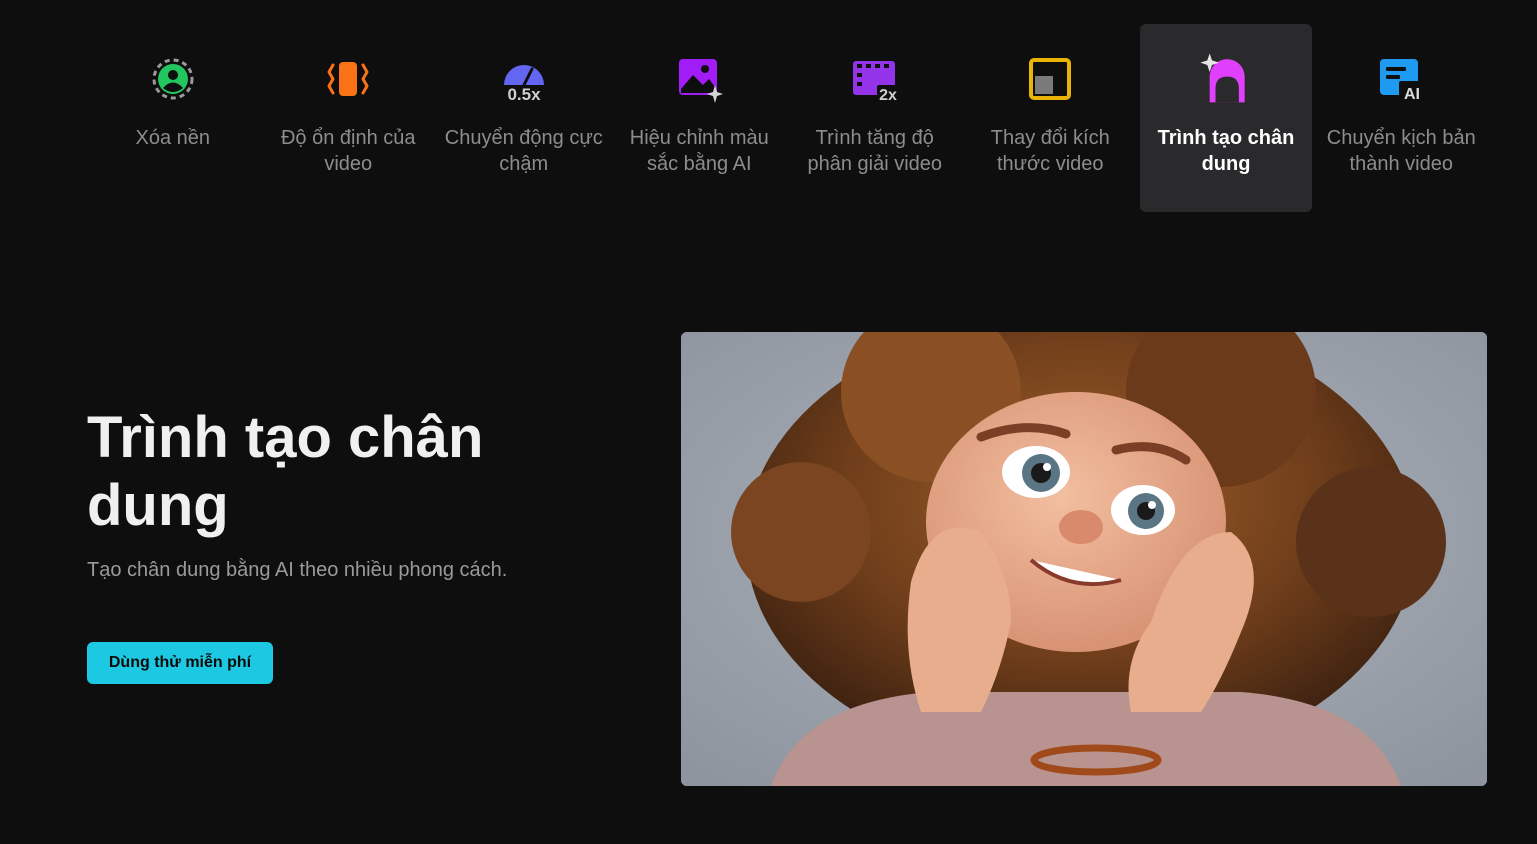  Describe the element at coordinates (1050, 79) in the screenshot. I see `video-resize-icon` at that location.